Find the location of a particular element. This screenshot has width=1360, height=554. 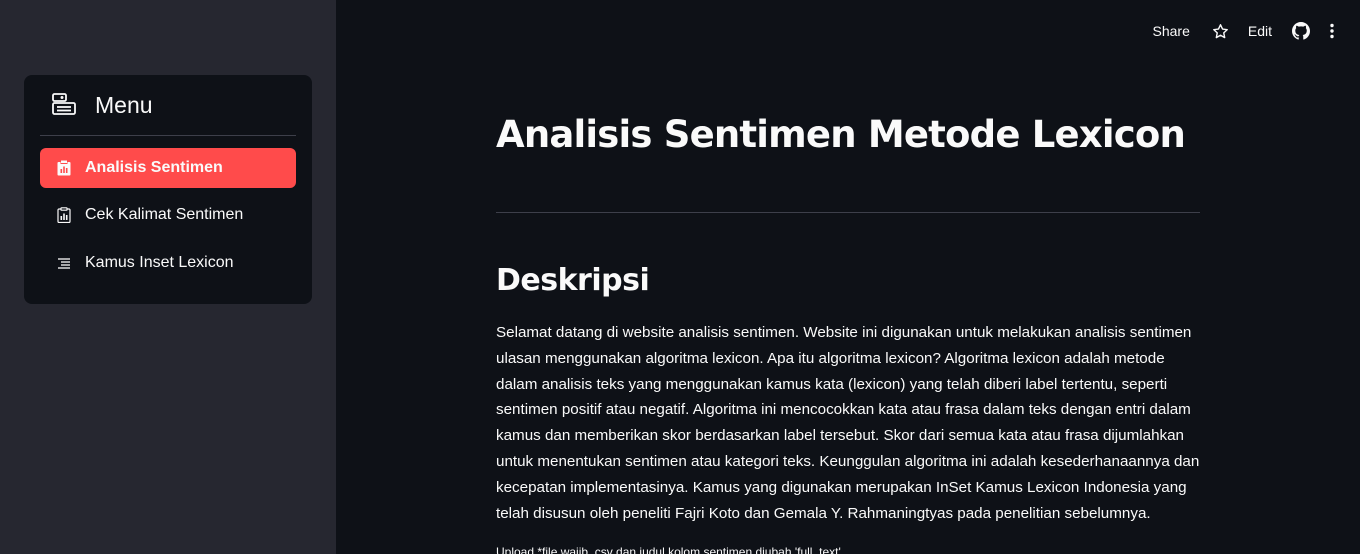

sidebar-item-label: Analisis Sentimen is located at coordinates (154, 167).